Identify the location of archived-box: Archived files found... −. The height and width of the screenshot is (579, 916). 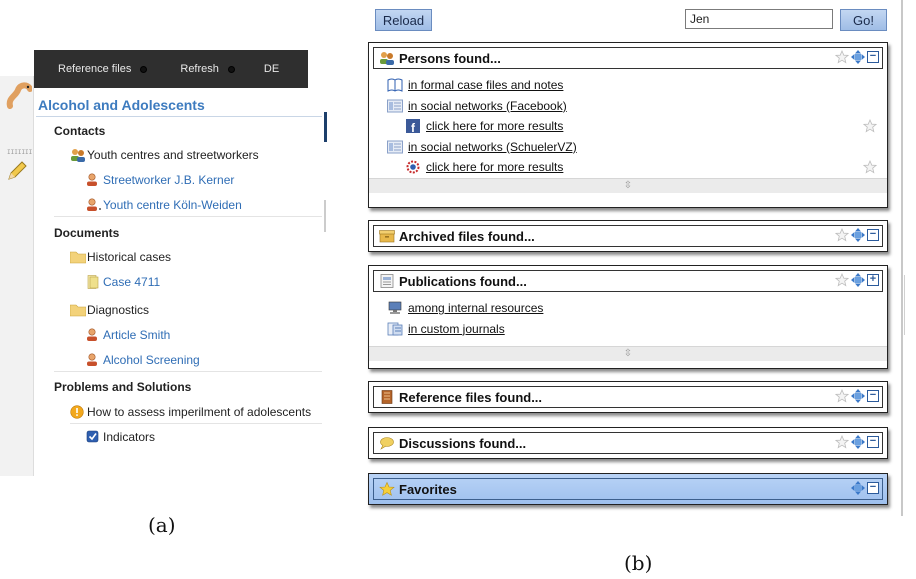
(628, 236).